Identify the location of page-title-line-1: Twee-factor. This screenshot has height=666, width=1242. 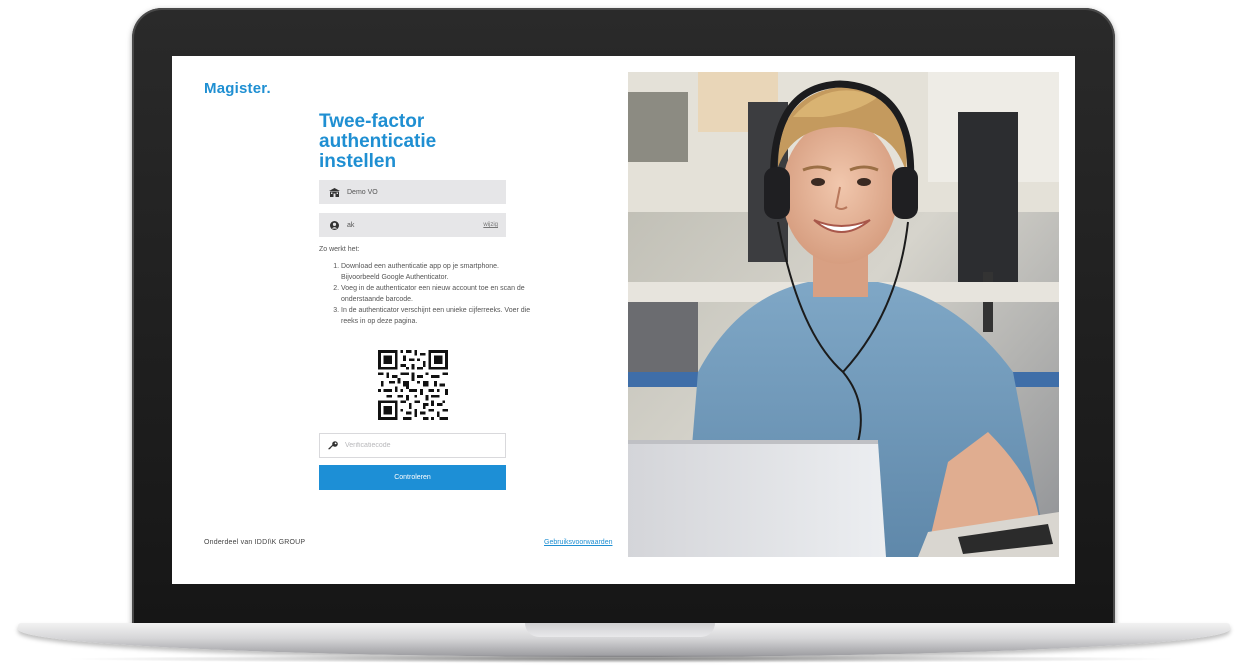
(372, 121).